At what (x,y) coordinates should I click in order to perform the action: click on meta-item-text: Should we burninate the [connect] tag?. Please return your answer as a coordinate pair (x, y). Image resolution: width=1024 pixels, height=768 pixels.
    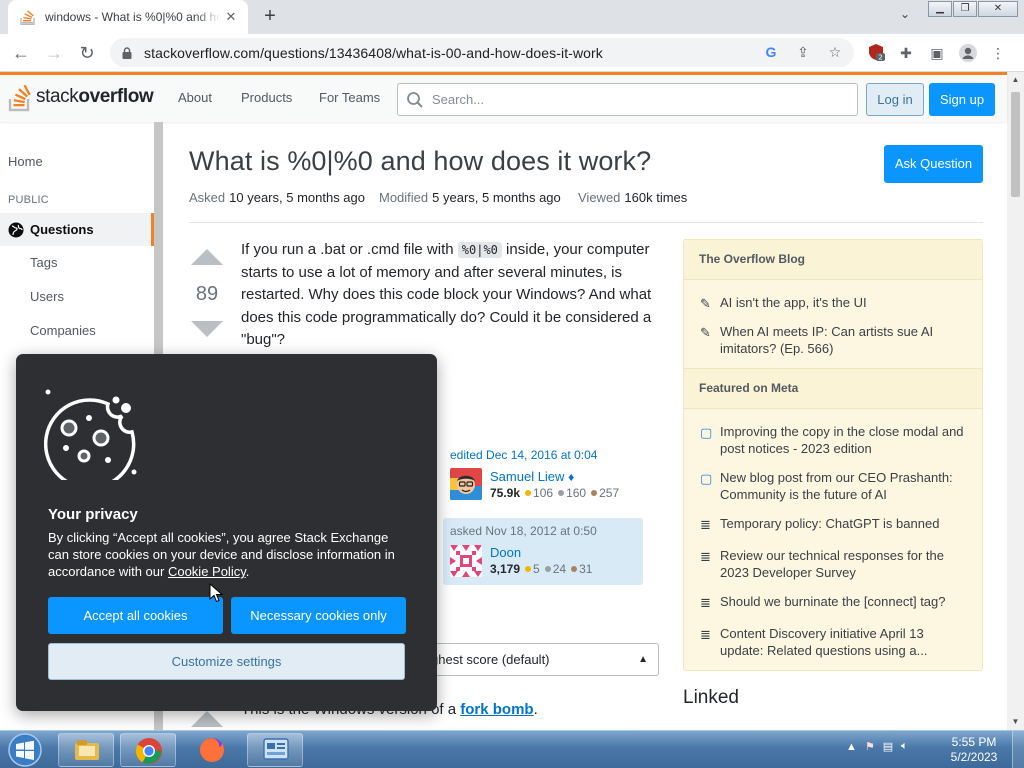
    Looking at the image, I should click on (833, 601).